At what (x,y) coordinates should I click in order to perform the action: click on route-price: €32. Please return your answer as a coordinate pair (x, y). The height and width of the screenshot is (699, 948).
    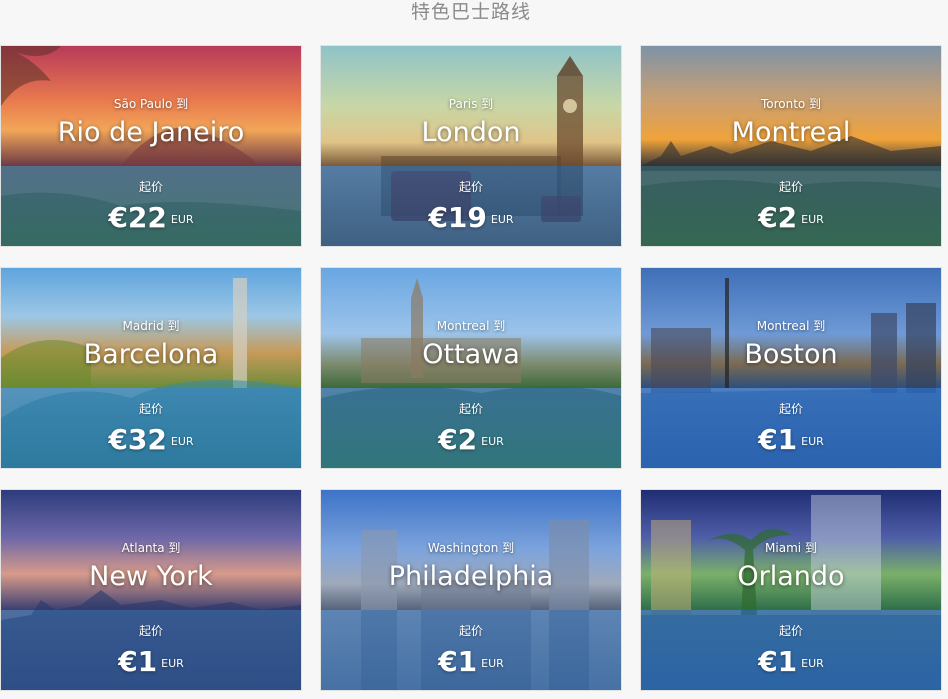
    Looking at the image, I should click on (137, 439).